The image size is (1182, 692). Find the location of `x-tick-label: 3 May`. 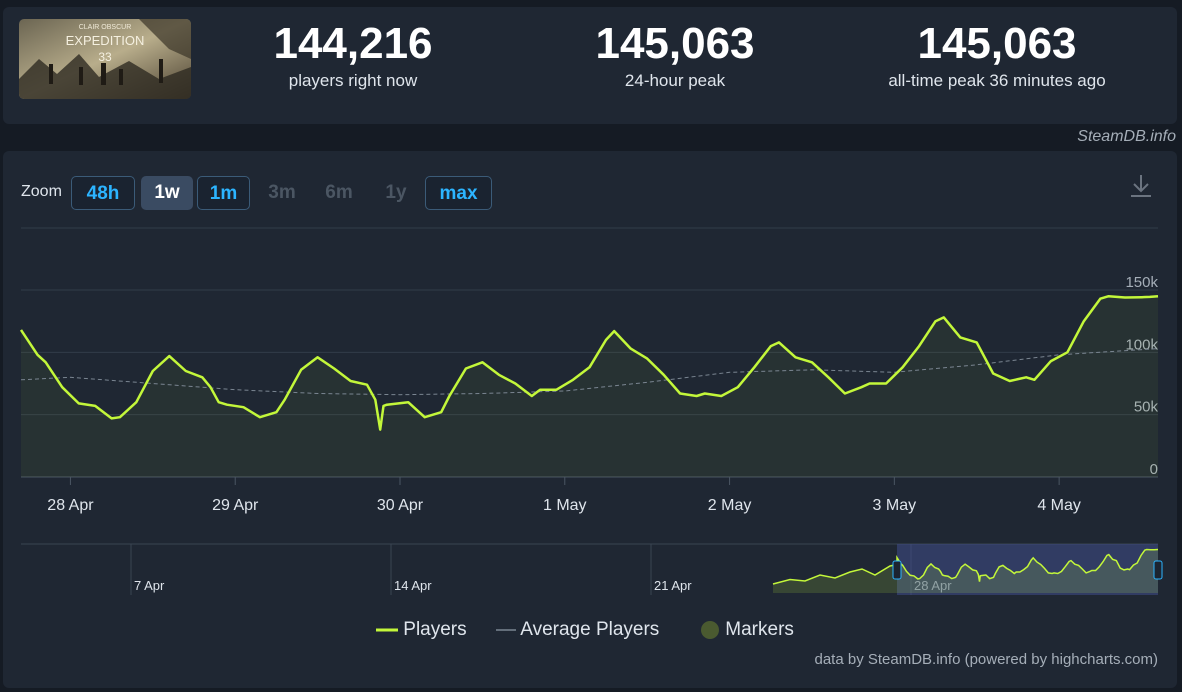

x-tick-label: 3 May is located at coordinates (895, 505).